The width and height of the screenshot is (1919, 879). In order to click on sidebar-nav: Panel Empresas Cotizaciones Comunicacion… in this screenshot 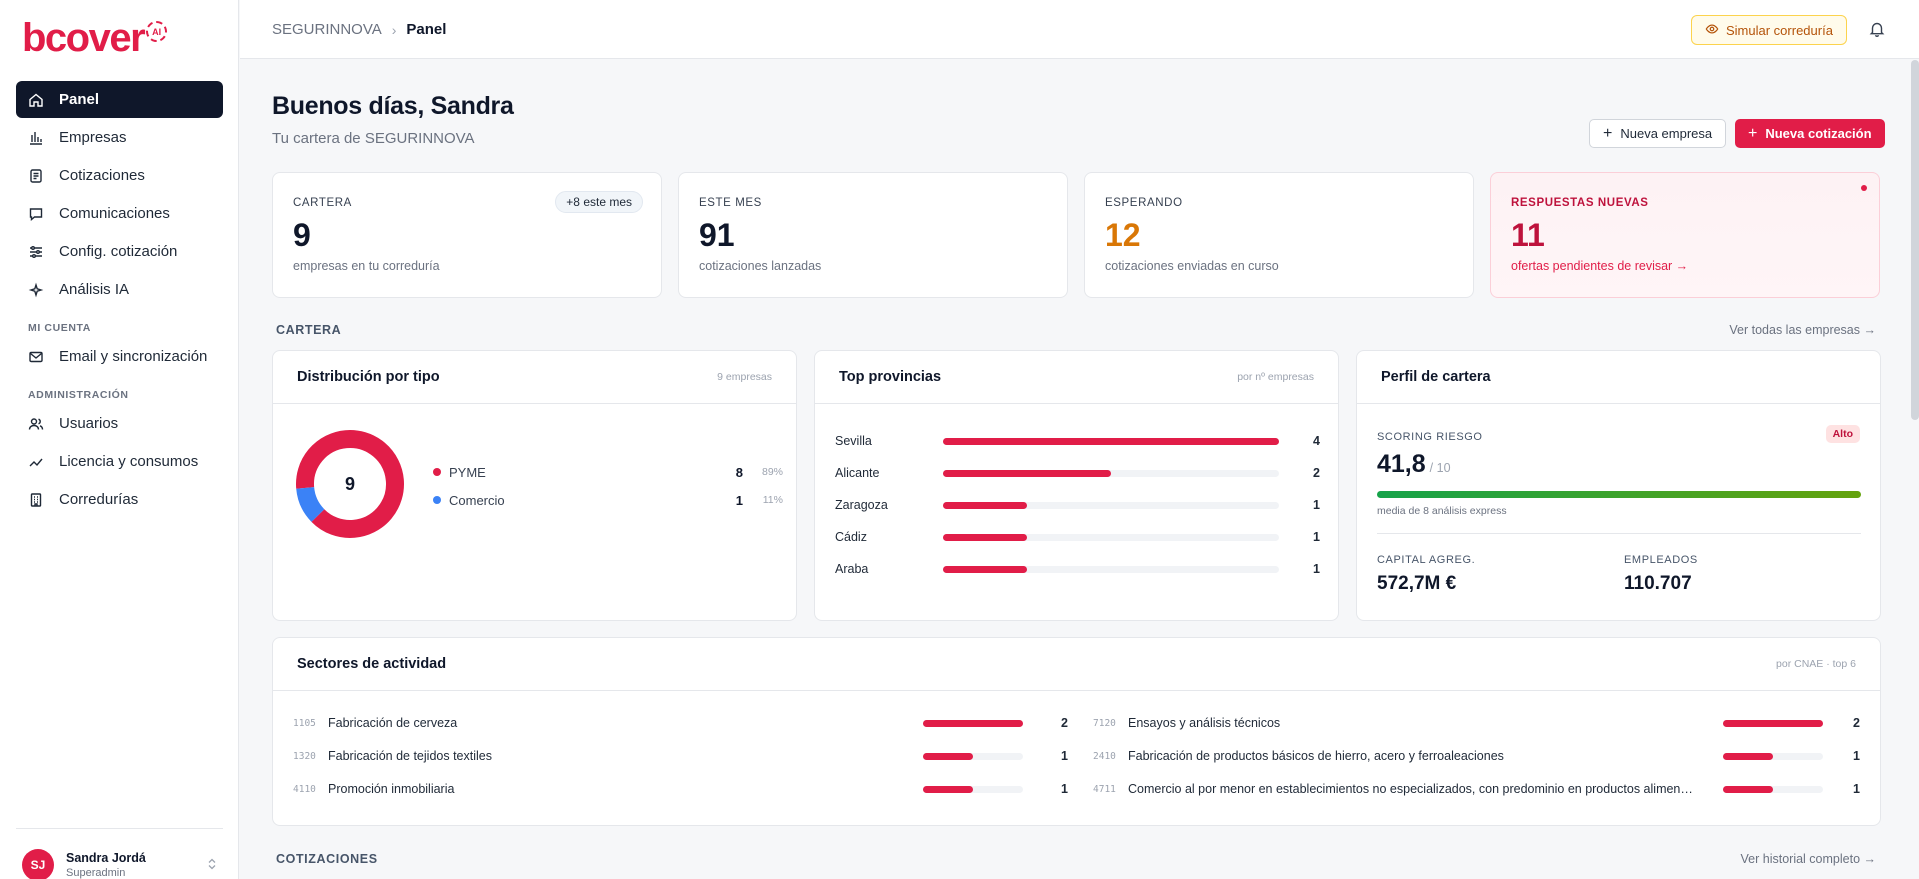, I will do `click(119, 300)`.